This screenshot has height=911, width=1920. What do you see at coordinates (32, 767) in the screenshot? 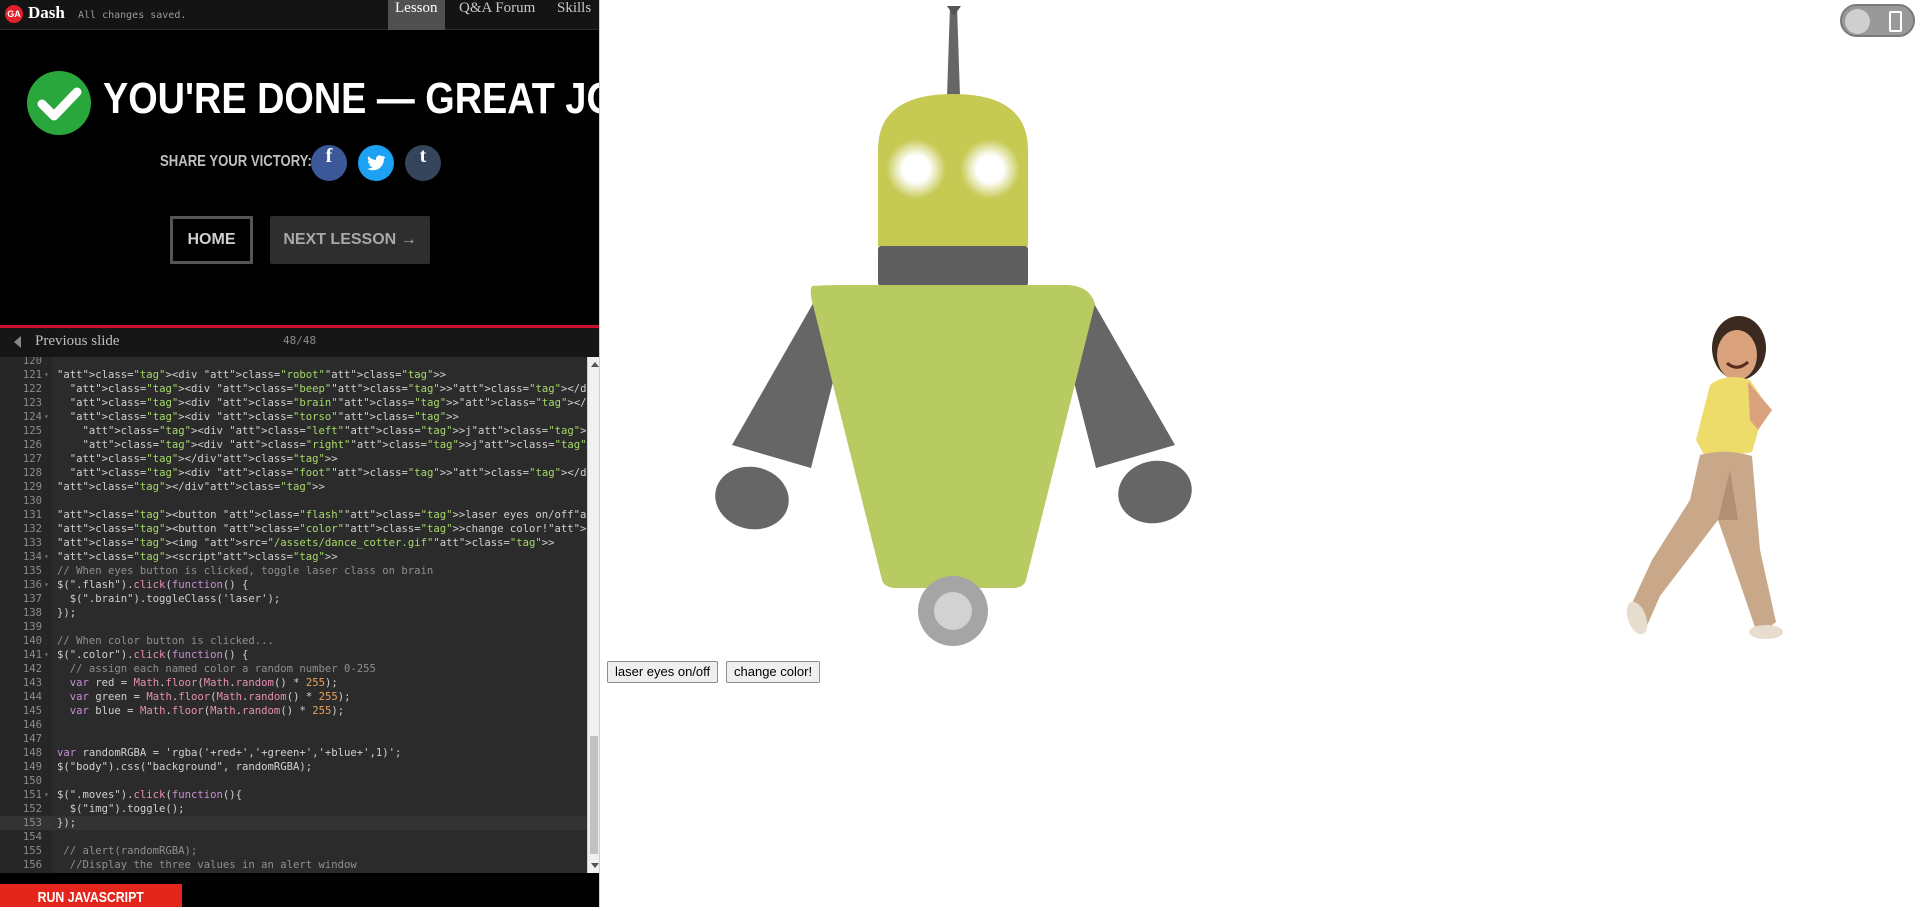
I see `line-number: 149` at bounding box center [32, 767].